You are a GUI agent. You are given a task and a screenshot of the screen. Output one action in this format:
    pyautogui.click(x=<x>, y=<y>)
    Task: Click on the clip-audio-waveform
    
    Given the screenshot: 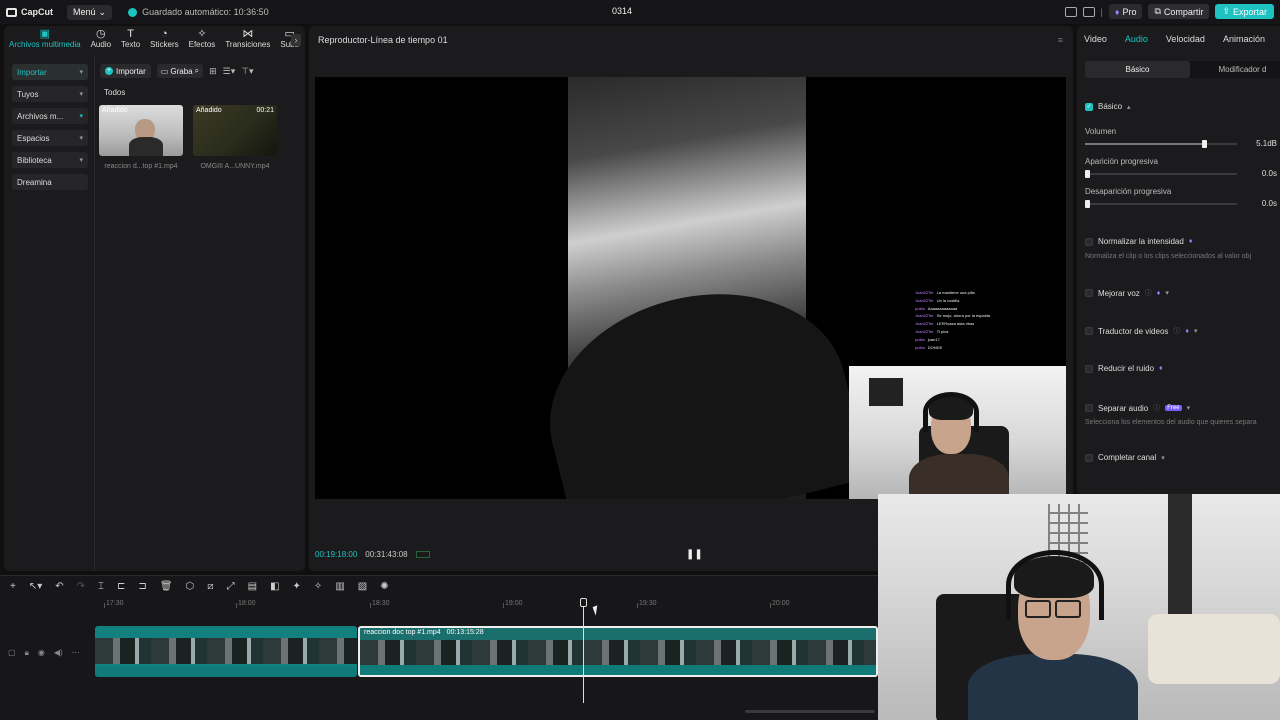 What is the action you would take?
    pyautogui.click(x=618, y=670)
    